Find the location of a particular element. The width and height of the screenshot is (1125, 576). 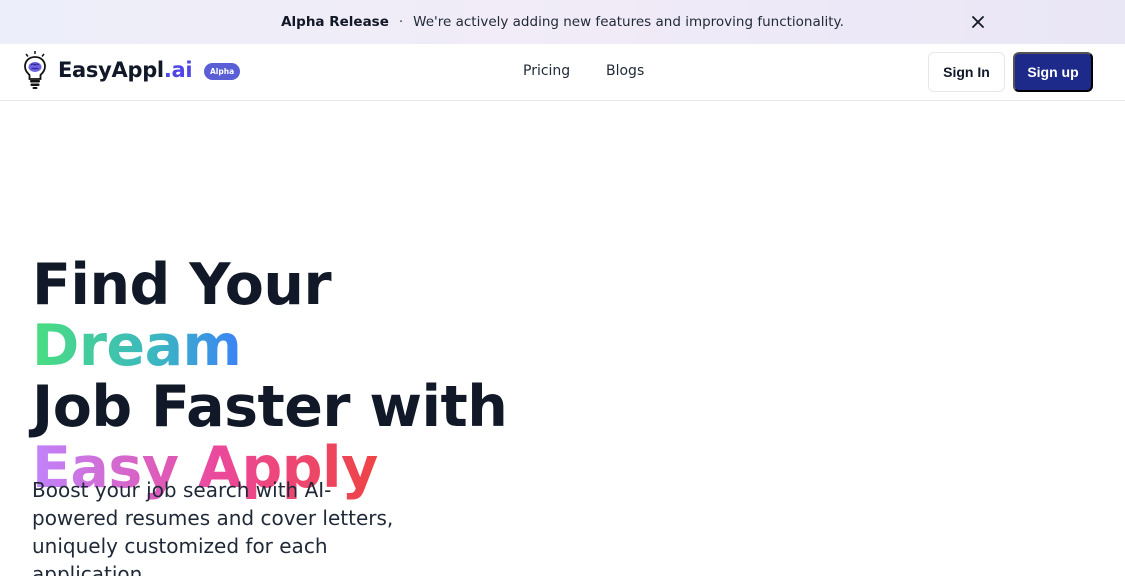

banner-title: Alpha Release is located at coordinates (335, 22).